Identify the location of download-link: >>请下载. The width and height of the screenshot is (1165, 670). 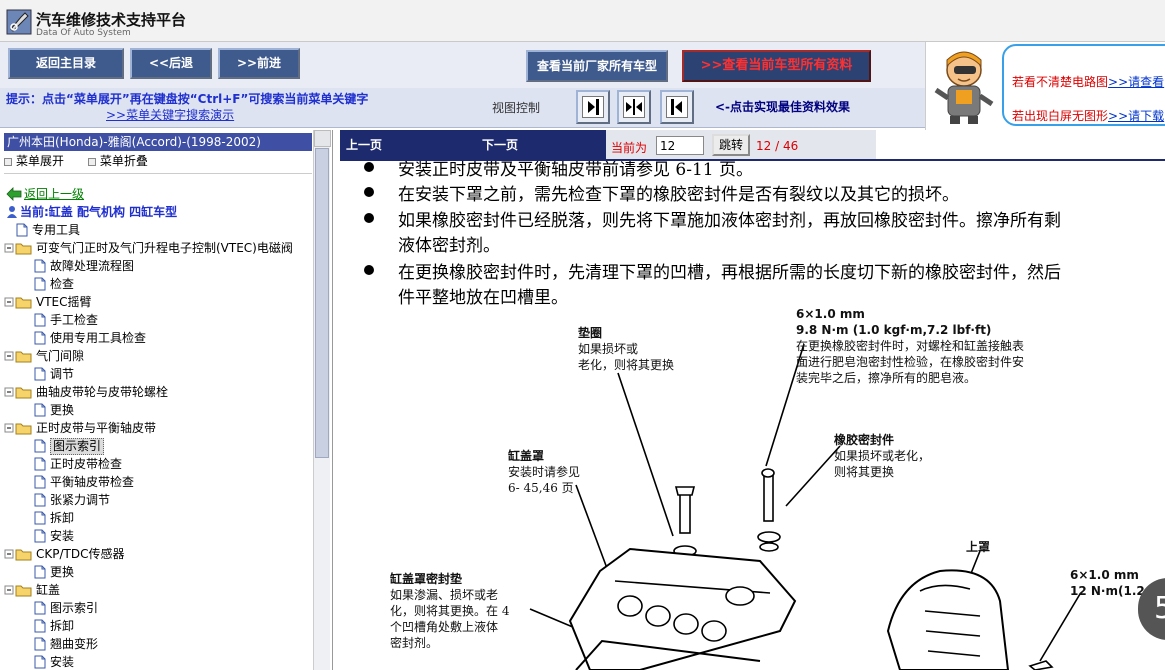
(1136, 116).